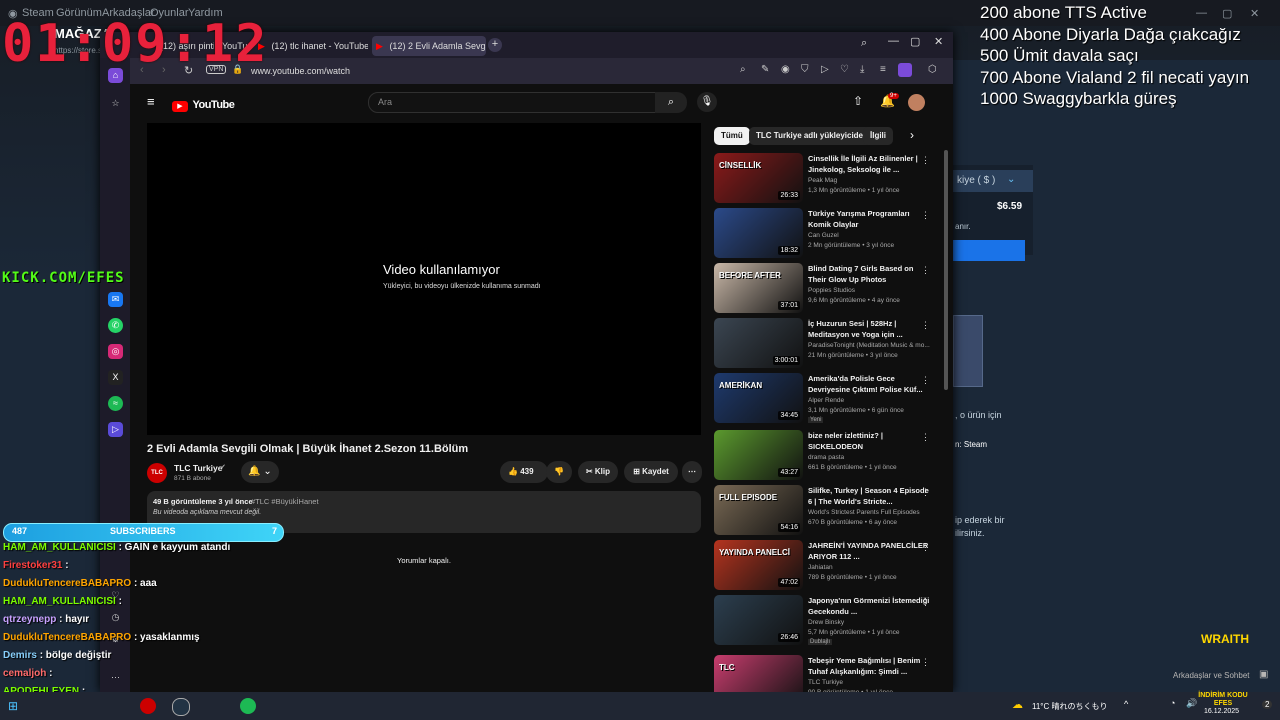  I want to click on profile-icon, so click(905, 70).